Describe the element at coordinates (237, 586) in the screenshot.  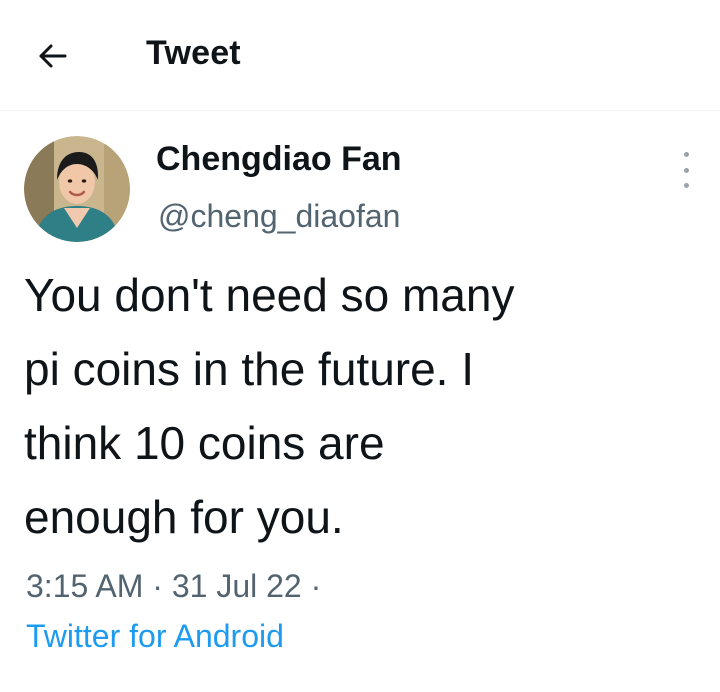
I see `tweet-date: 31 Jul 22` at that location.